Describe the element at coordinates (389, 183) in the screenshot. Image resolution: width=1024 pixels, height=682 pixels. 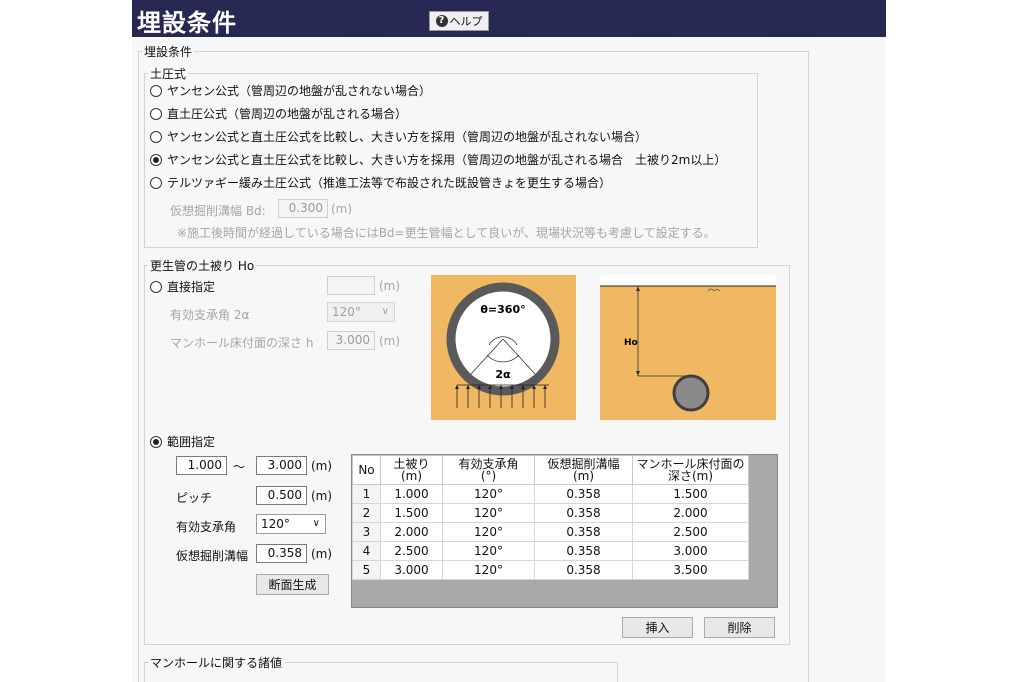
I see `earth-pressure-option-label: テルツァギー緩み土圧公式（推進工法等で布設された既設管きょを更生する場合）` at that location.